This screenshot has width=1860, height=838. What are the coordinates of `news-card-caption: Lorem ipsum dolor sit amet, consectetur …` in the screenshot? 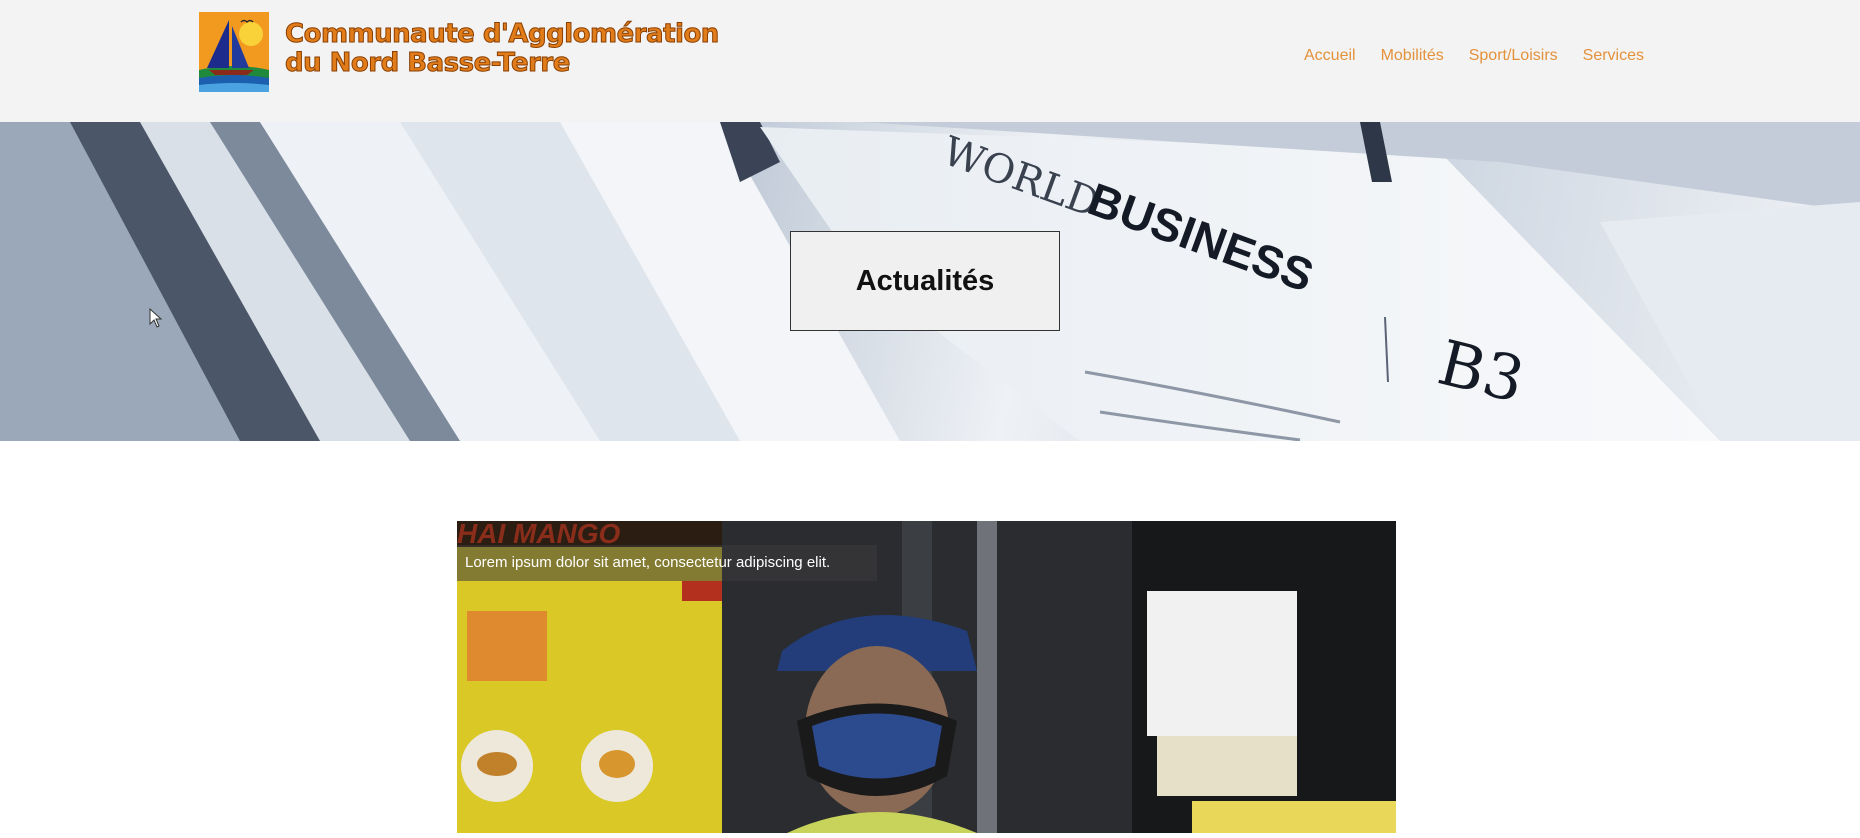 It's located at (667, 563).